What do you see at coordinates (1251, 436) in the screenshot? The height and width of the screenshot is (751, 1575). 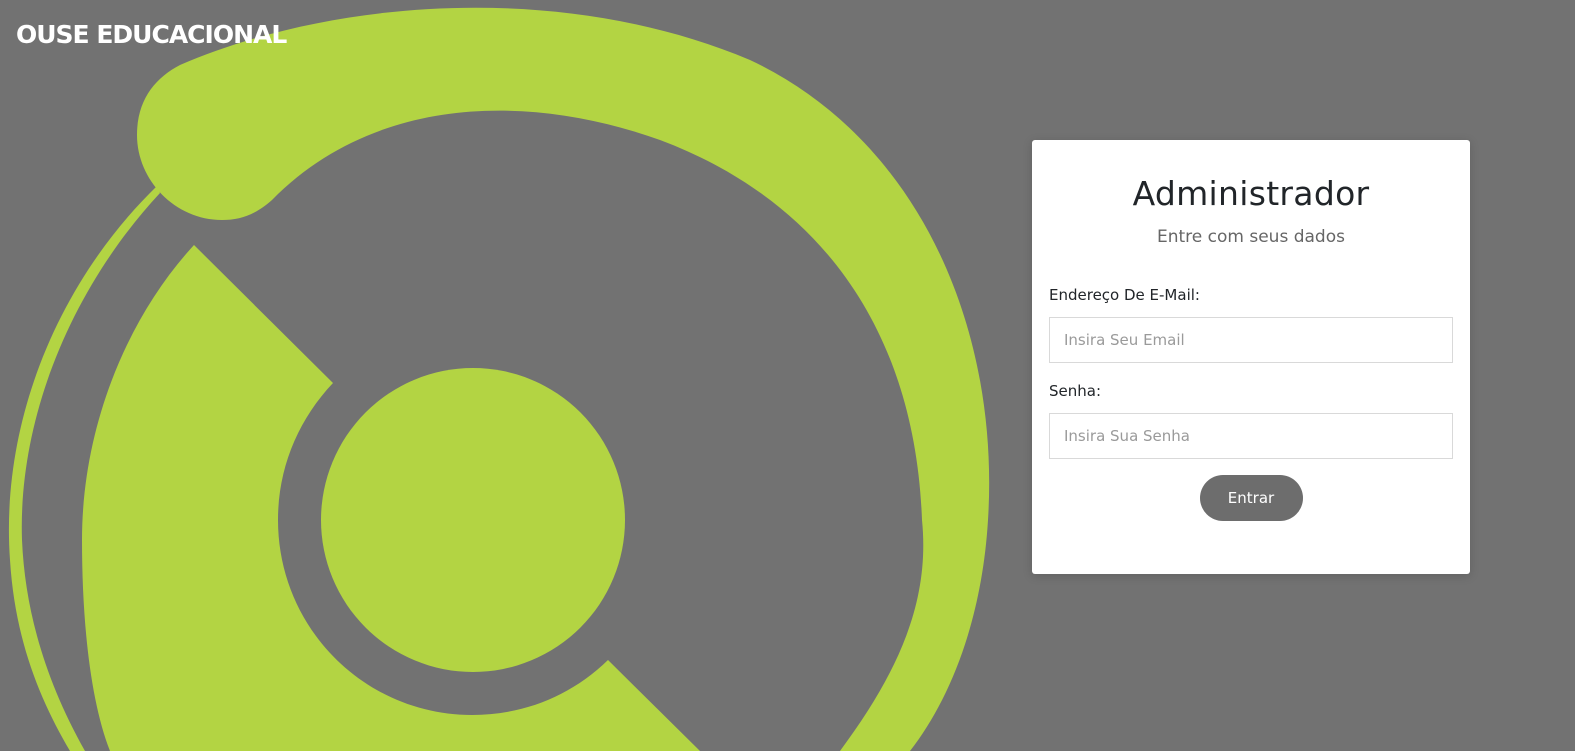 I see `password-field` at bounding box center [1251, 436].